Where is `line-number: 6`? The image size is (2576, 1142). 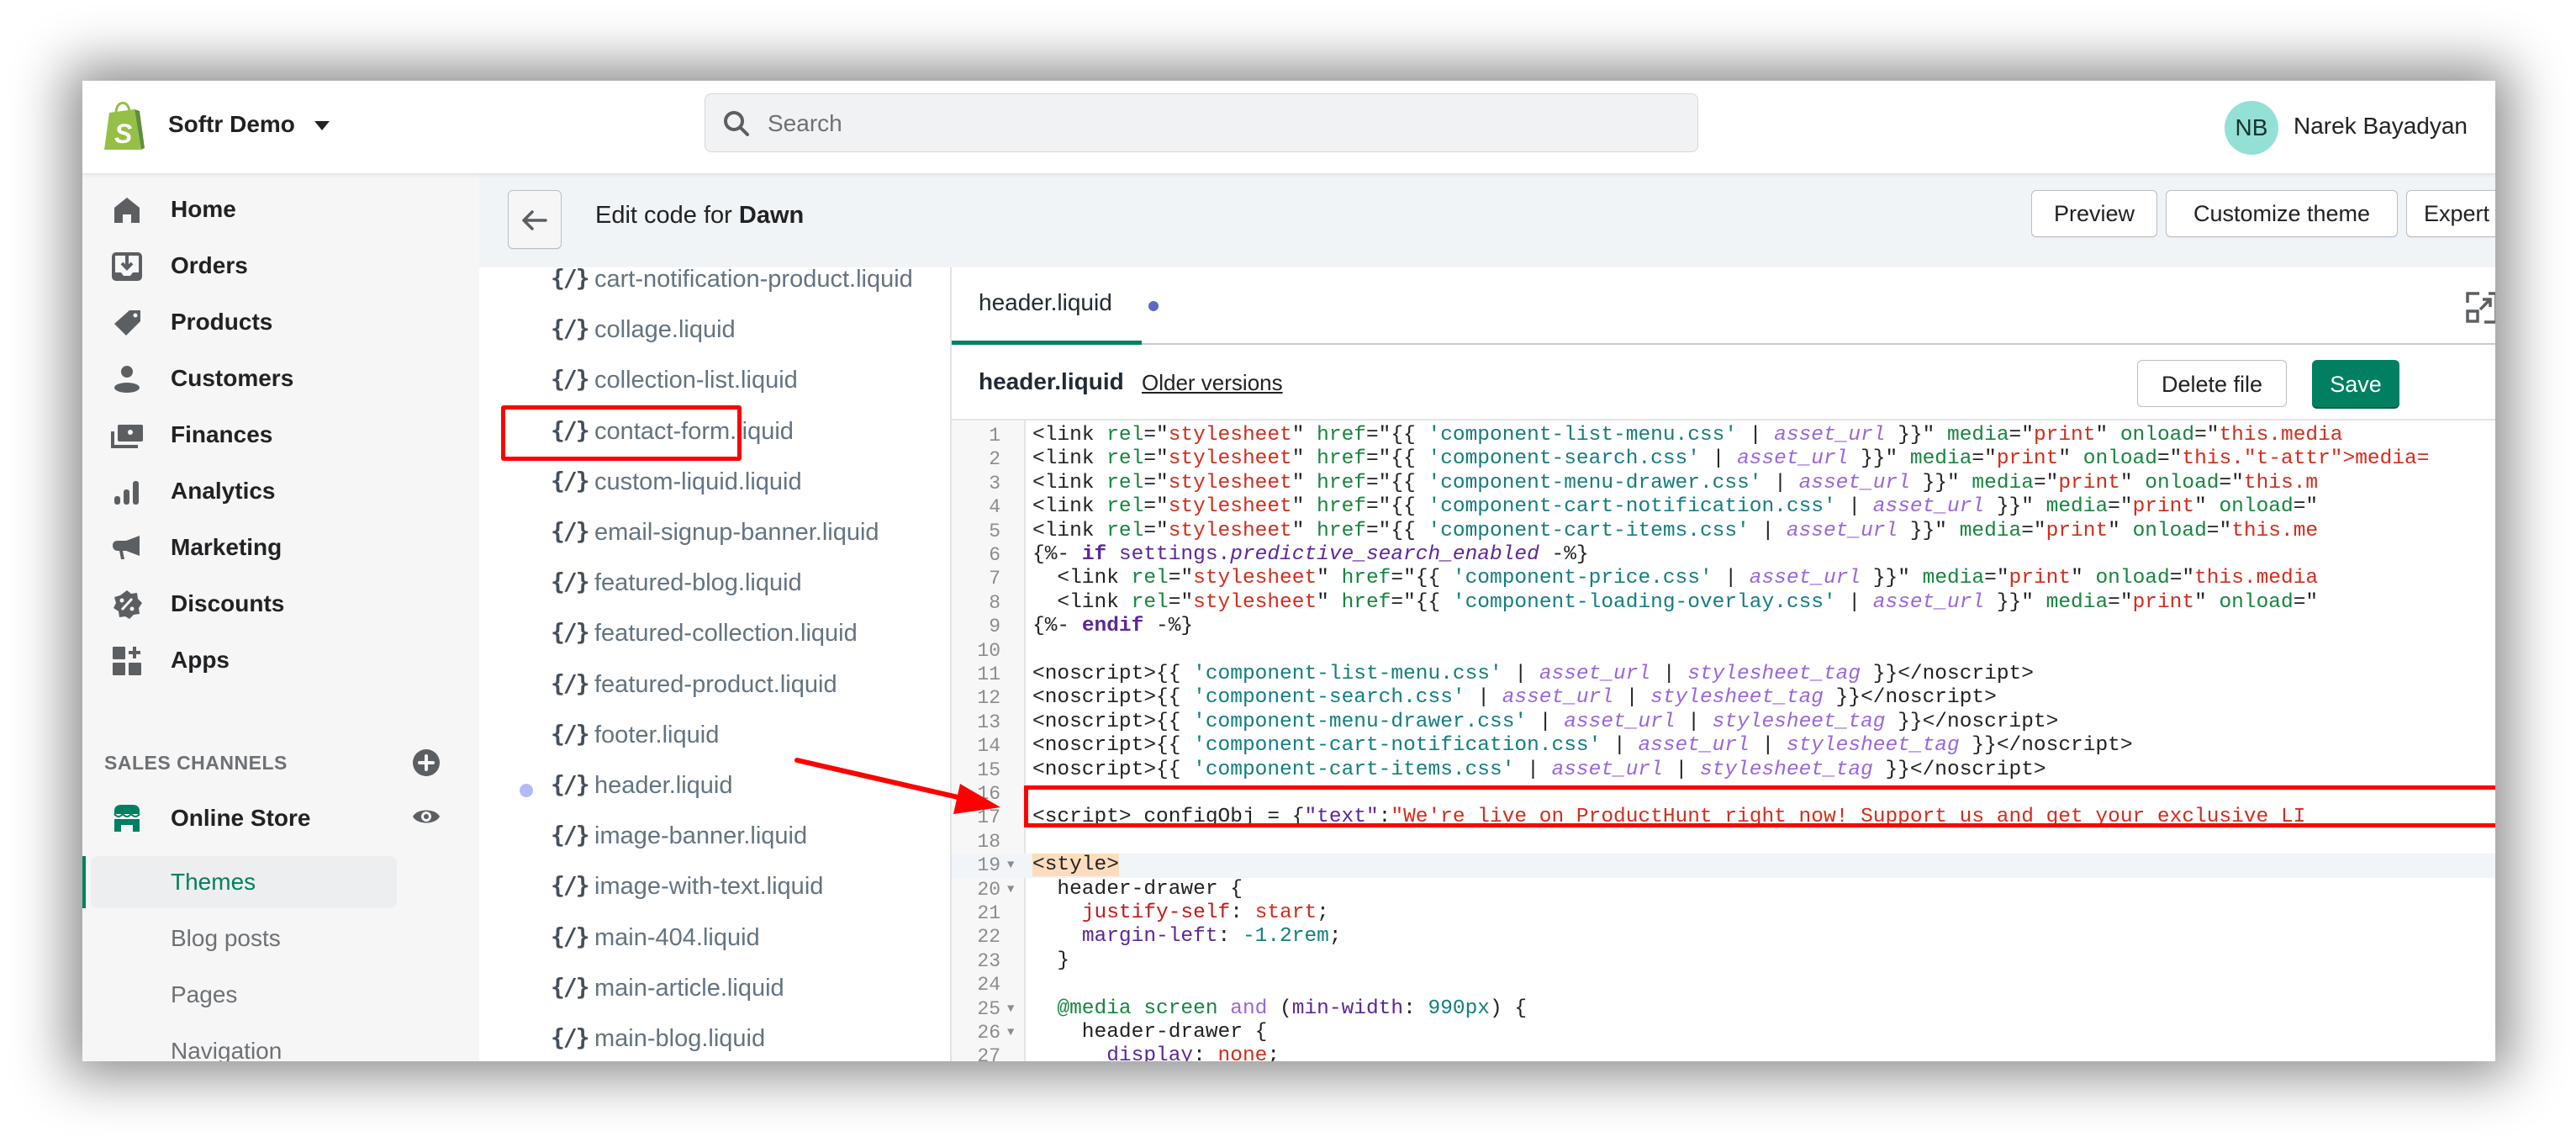 line-number: 6 is located at coordinates (995, 555).